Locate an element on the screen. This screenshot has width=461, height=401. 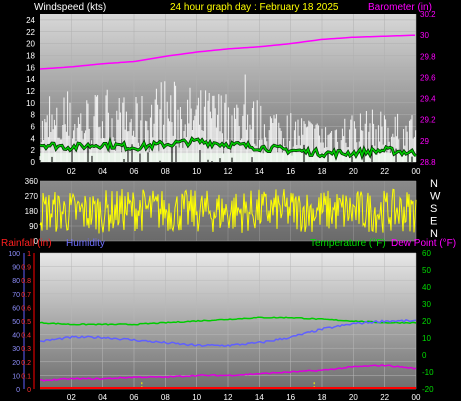
temperature-tick-label: 40 is located at coordinates (426, 287).